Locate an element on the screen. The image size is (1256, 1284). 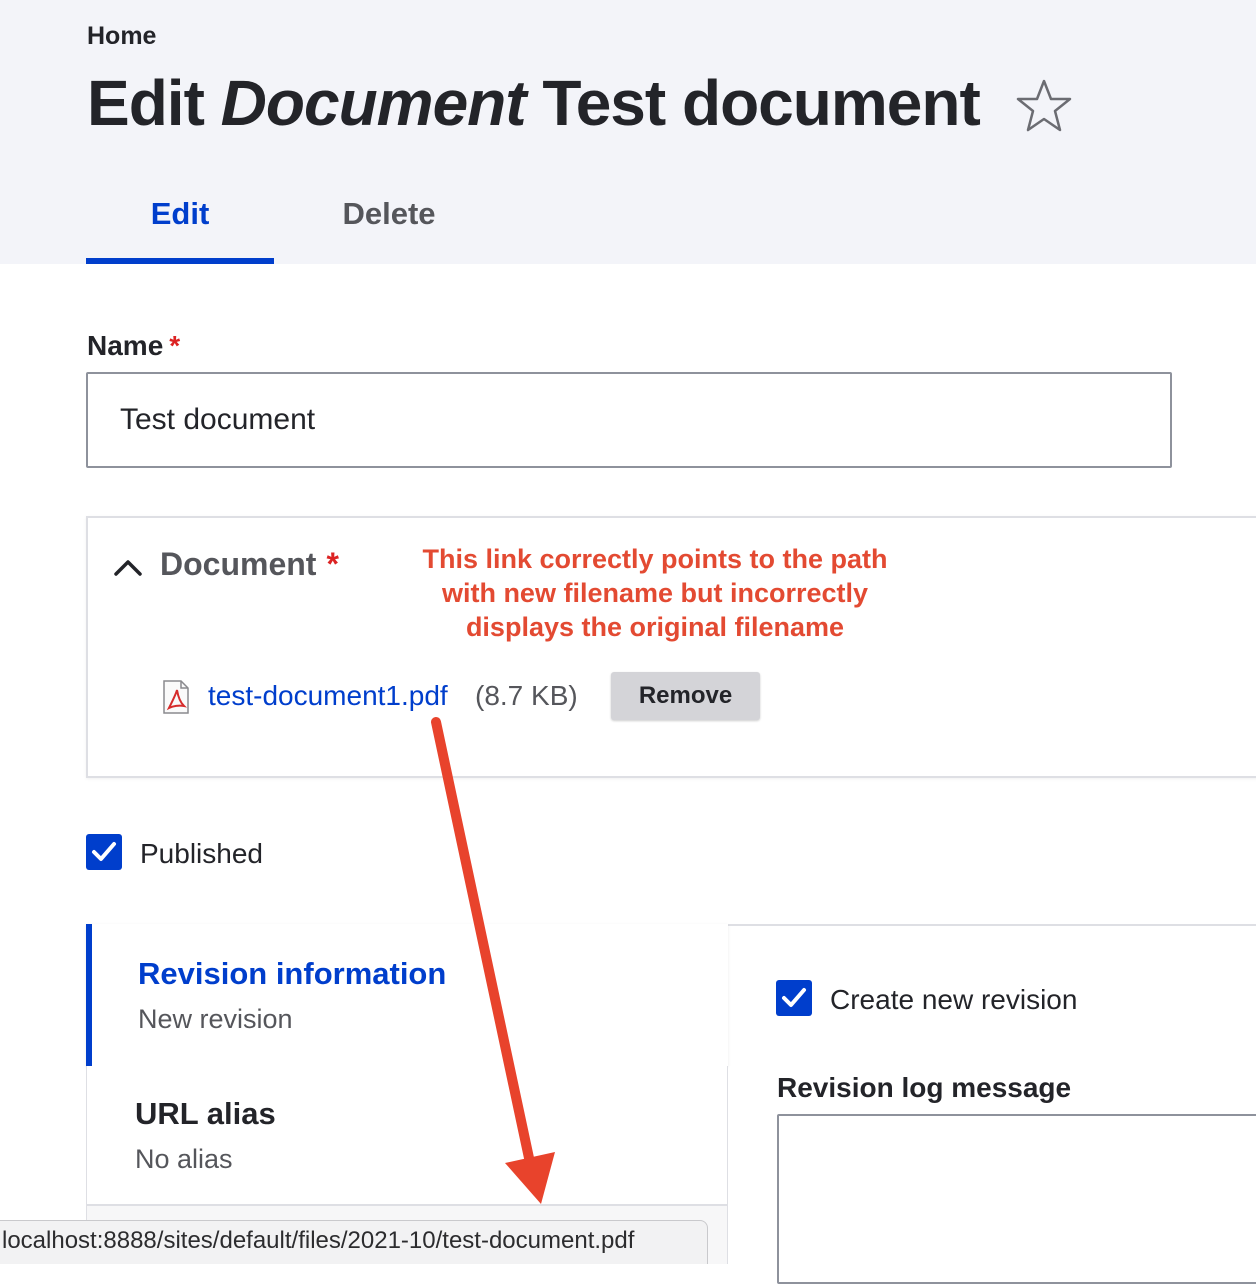
vertical-tab-url-alias: URL alias No alias is located at coordinates (407, 1136).